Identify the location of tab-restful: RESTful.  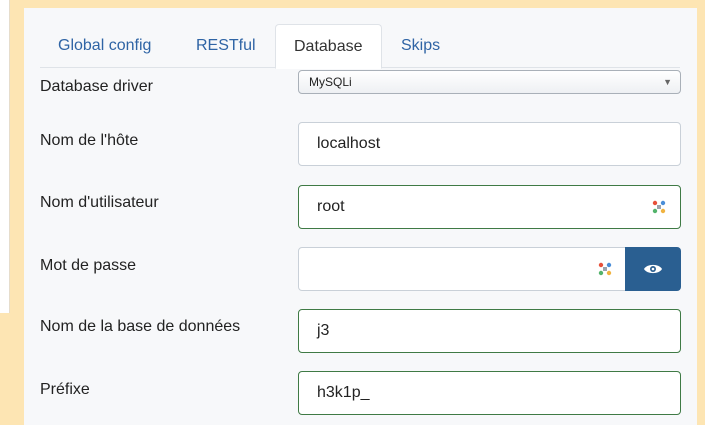
(226, 46).